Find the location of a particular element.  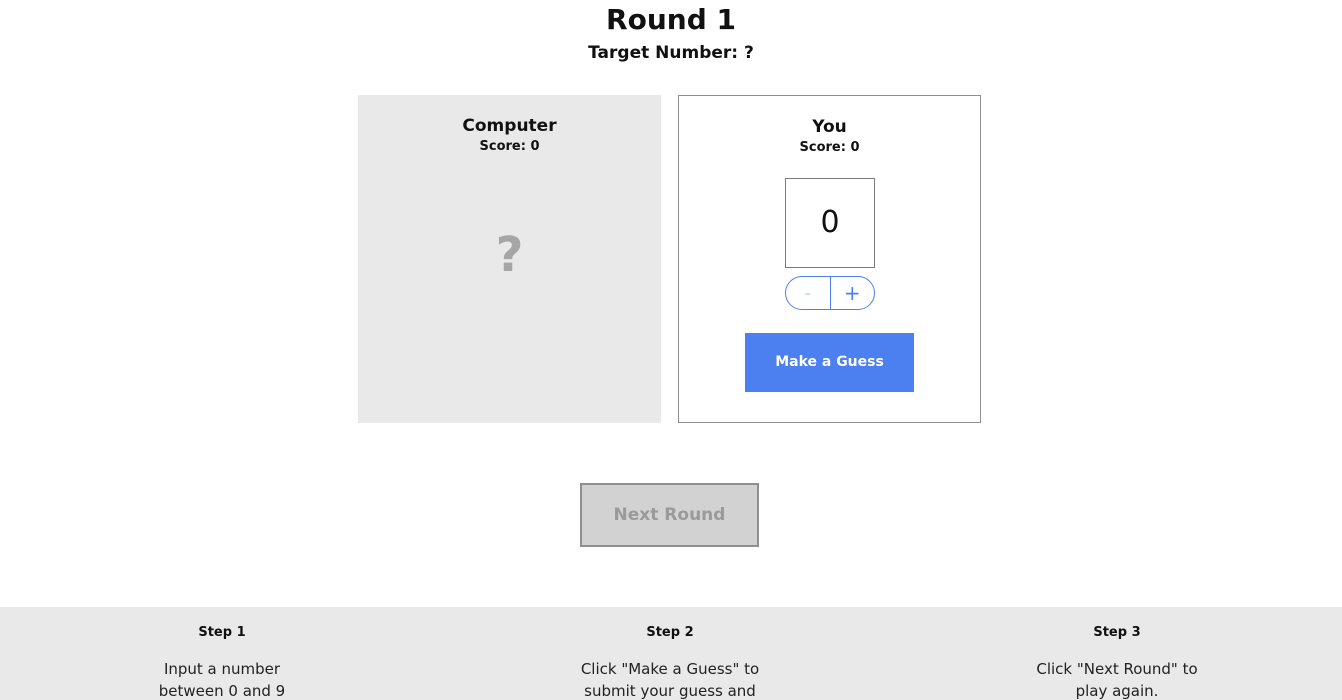

guess-stepper: - + is located at coordinates (830, 293).